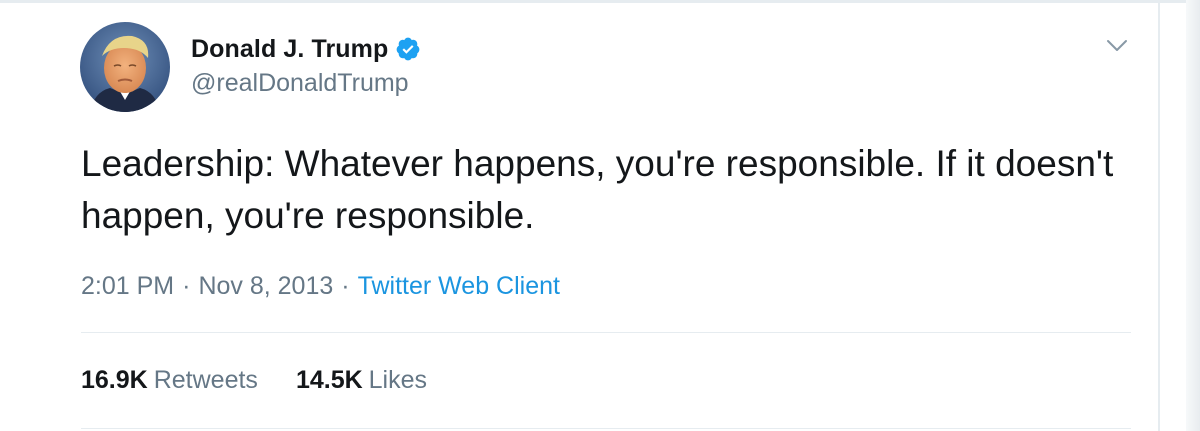 The image size is (1200, 431). What do you see at coordinates (289, 49) in the screenshot?
I see `display-name: Donald J. Trump` at bounding box center [289, 49].